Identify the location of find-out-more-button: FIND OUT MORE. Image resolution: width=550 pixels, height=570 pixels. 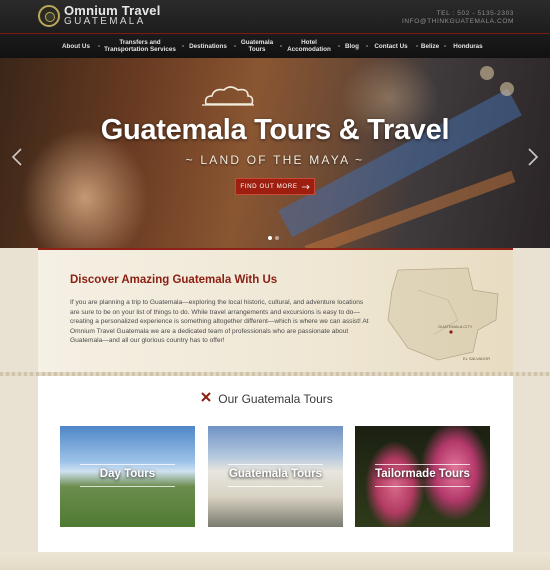
(275, 186).